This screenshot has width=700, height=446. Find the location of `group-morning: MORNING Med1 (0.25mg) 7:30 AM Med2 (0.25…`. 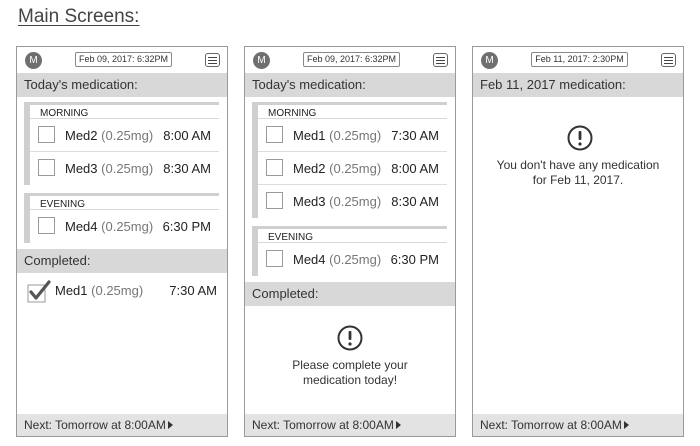

group-morning: MORNING Med1 (0.25mg) 7:30 AM Med2 (0.25… is located at coordinates (349, 160).